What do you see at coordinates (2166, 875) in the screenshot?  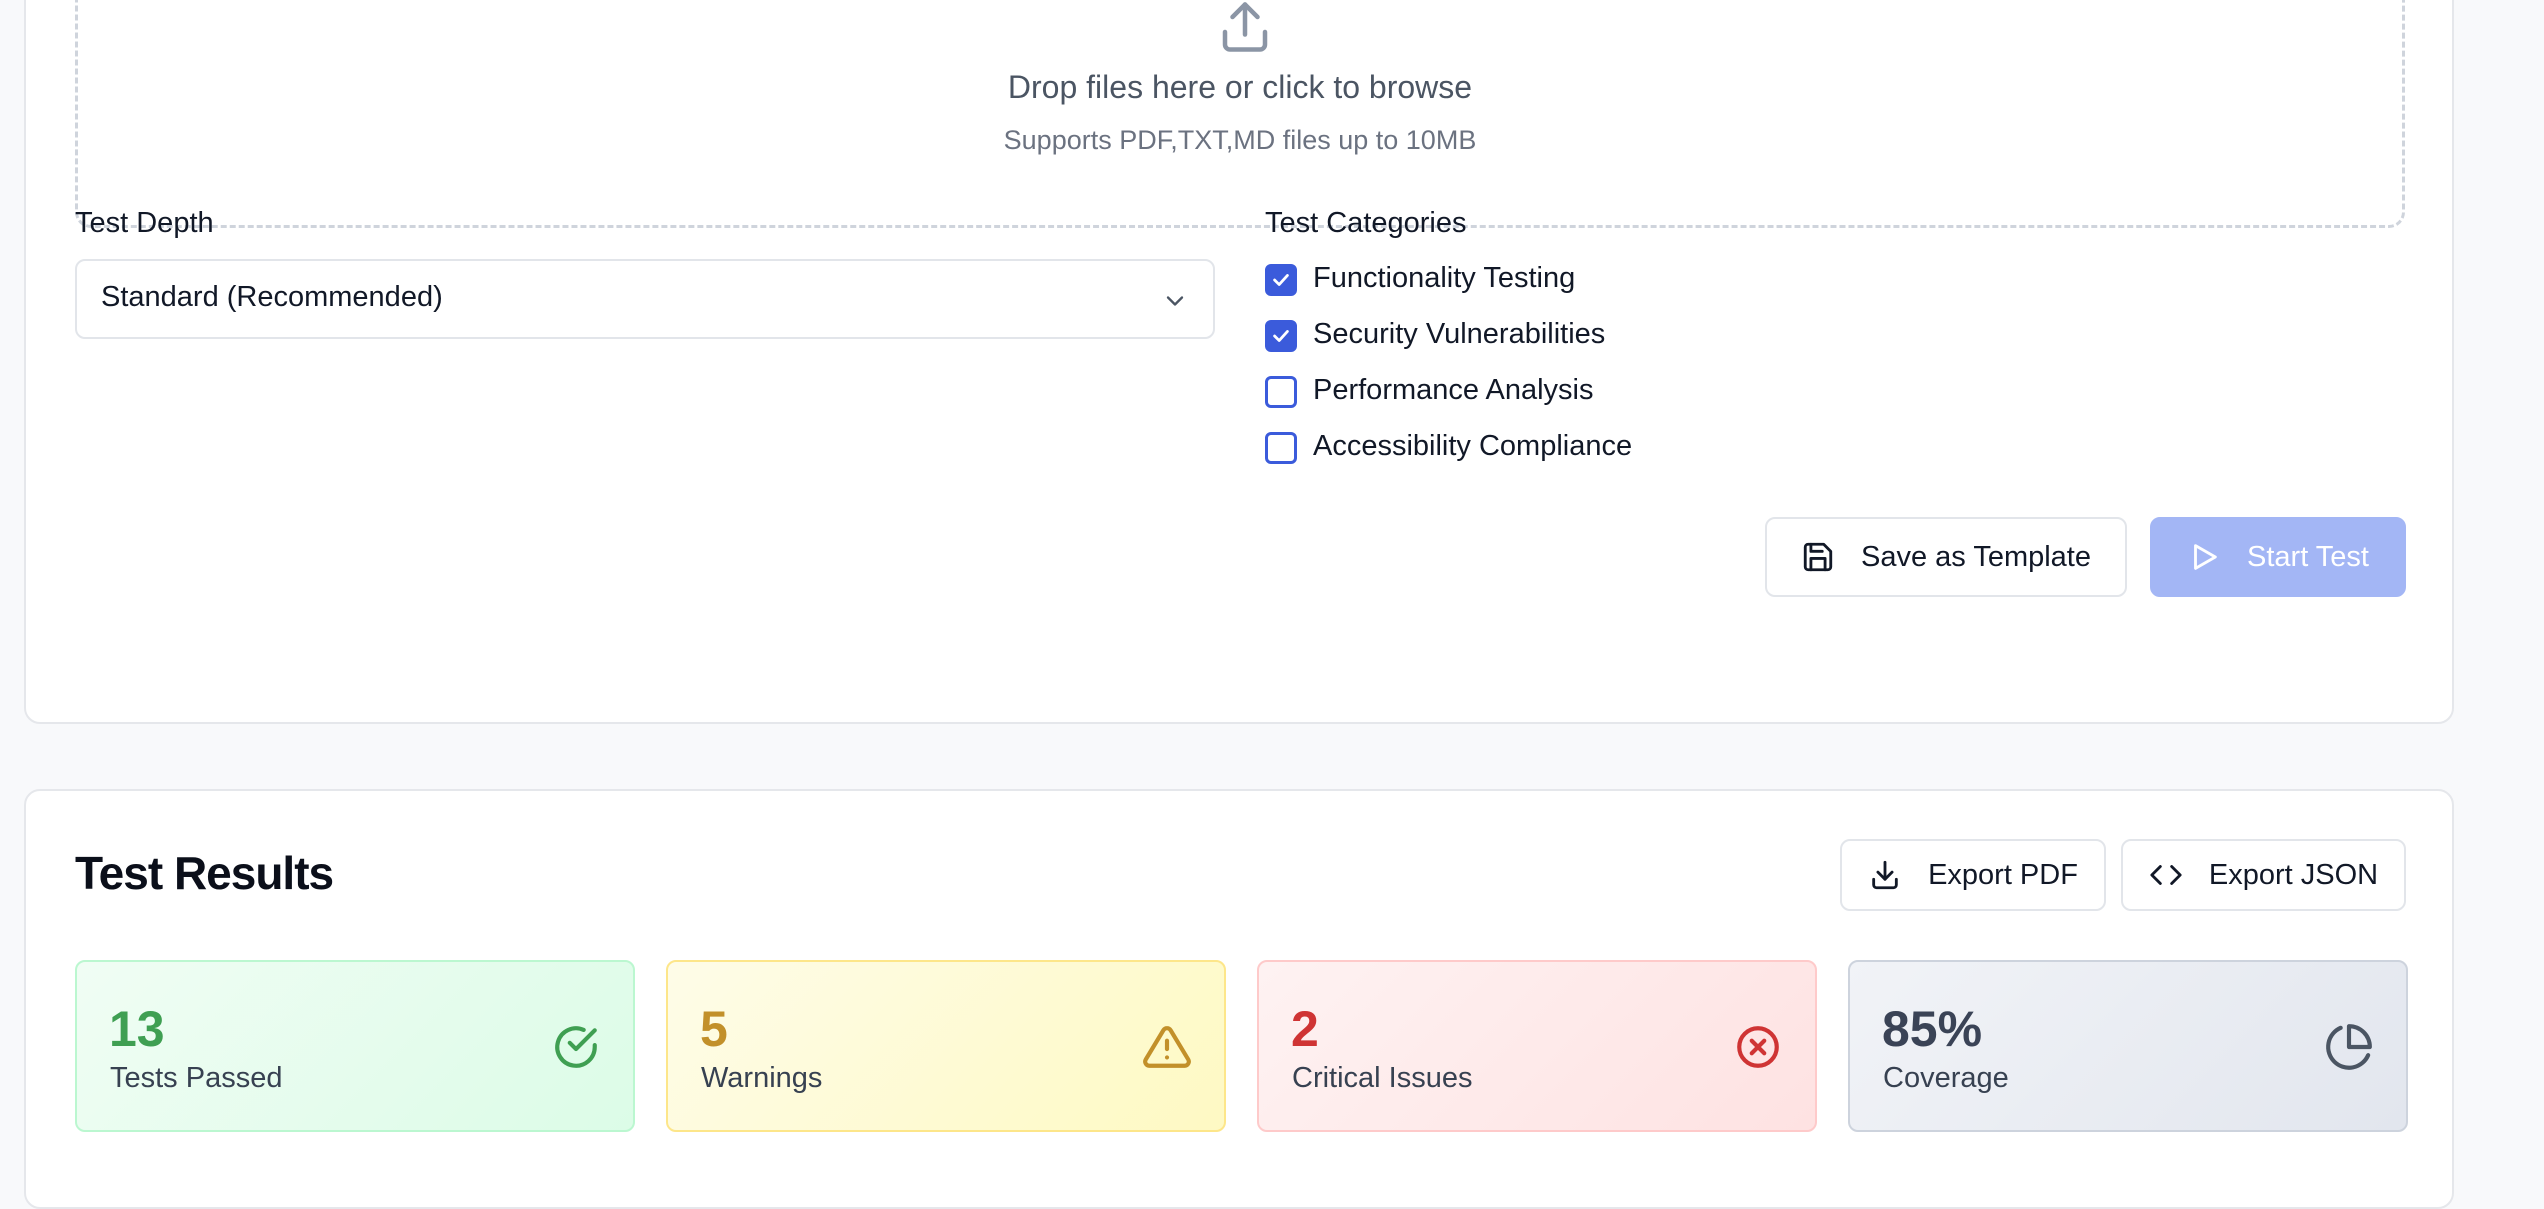 I see `code-icon` at bounding box center [2166, 875].